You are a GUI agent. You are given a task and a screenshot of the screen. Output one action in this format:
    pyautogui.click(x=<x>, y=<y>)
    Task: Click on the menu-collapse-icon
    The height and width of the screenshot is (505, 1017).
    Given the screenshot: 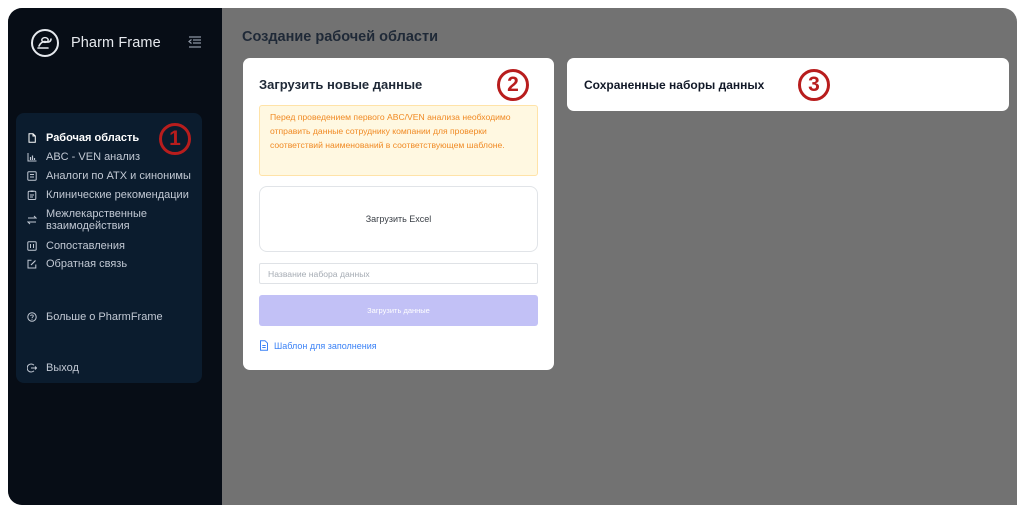 What is the action you would take?
    pyautogui.click(x=195, y=42)
    